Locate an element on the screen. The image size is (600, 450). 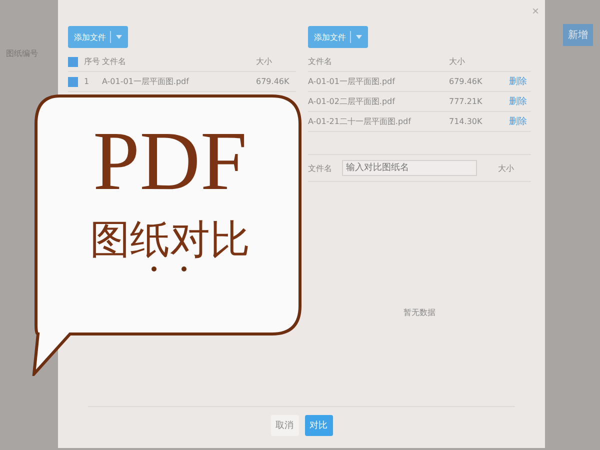
table-cell-text: 777.21K is located at coordinates (466, 101).